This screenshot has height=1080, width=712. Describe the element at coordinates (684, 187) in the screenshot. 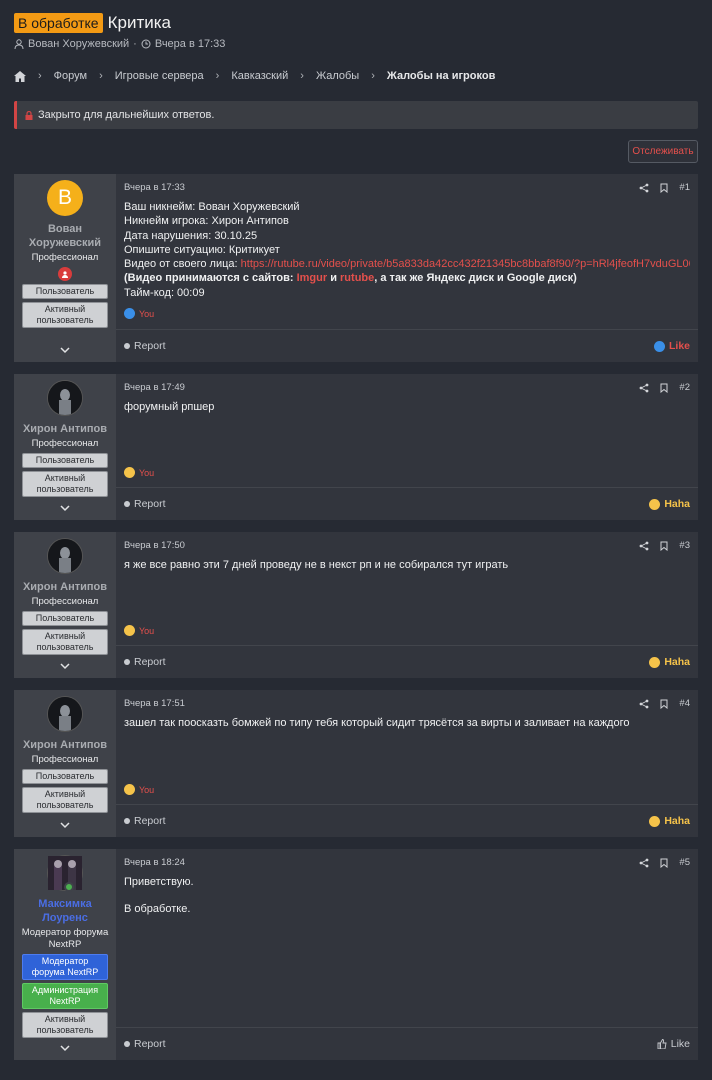

I see `post-number: #1` at that location.